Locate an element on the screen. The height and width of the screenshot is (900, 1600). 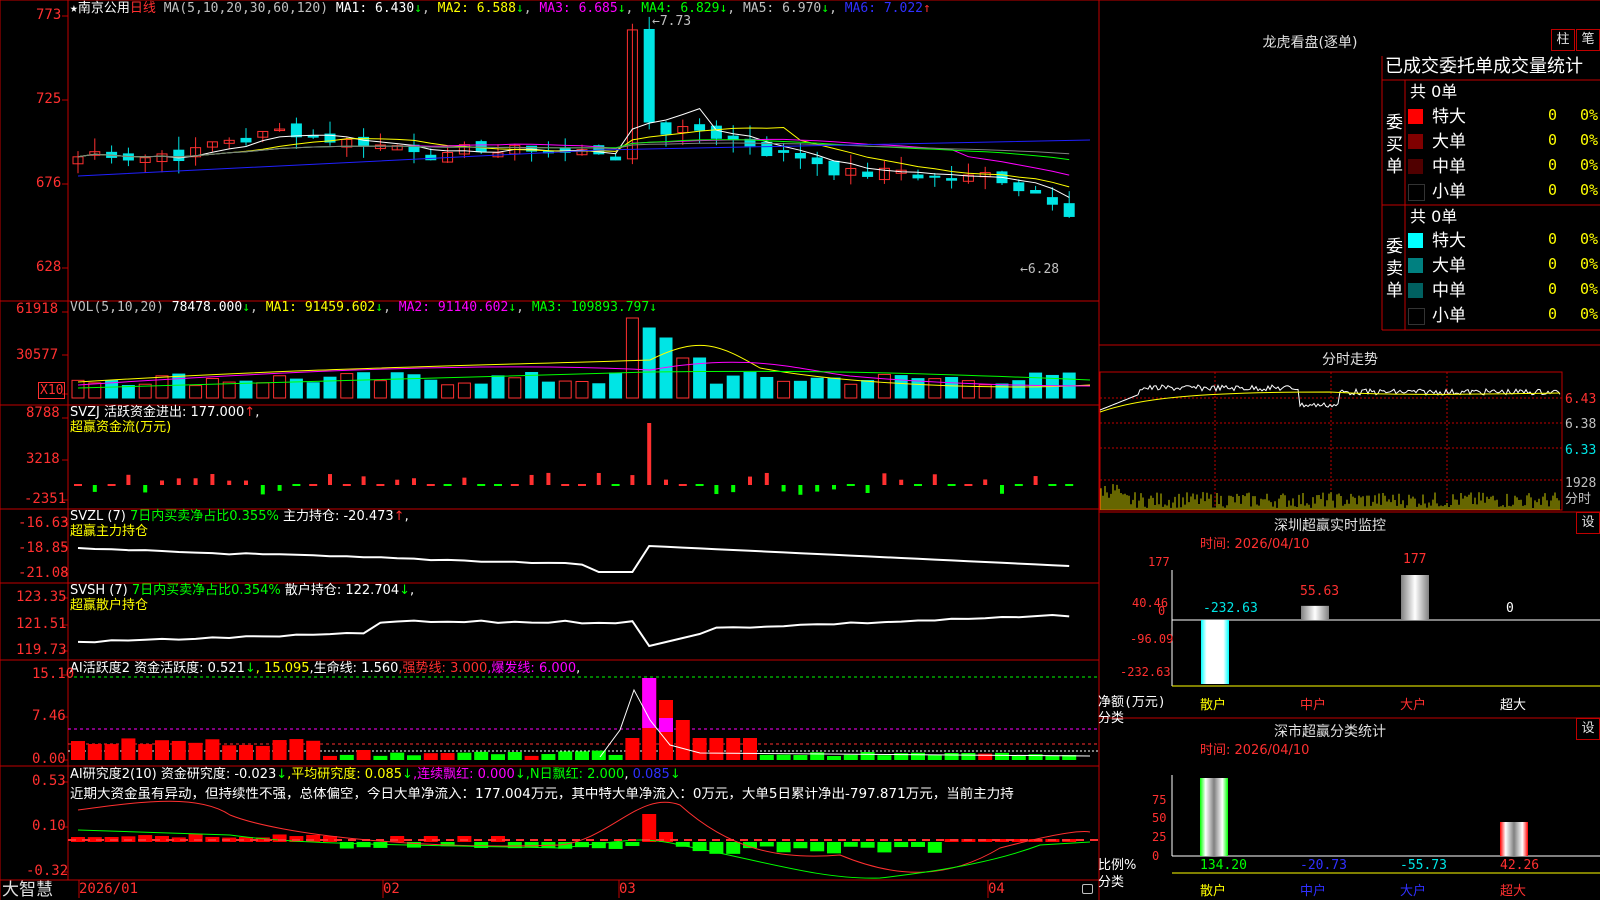
sz-class-x-title: 分类 is located at coordinates (1111, 882).